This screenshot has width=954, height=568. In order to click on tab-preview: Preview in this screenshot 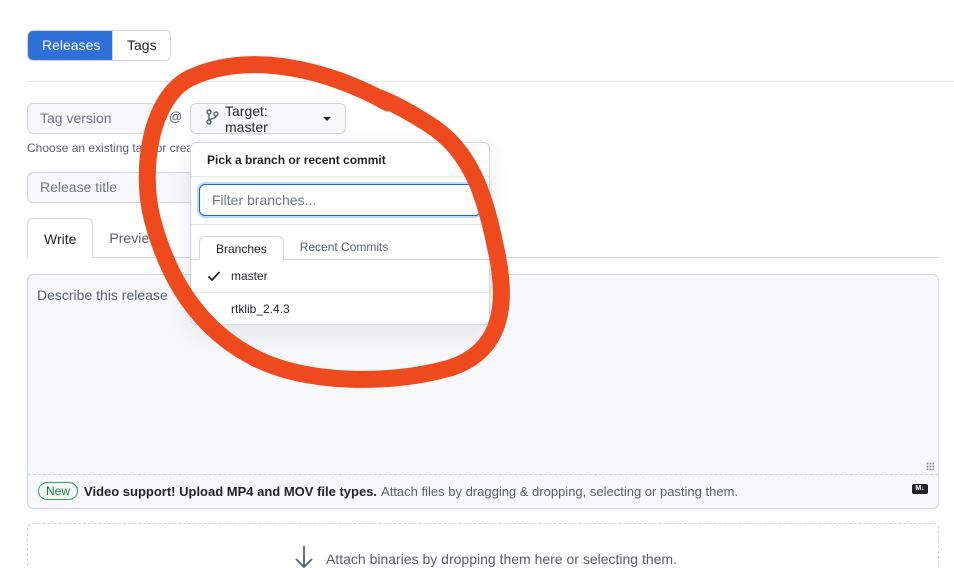, I will do `click(134, 238)`.